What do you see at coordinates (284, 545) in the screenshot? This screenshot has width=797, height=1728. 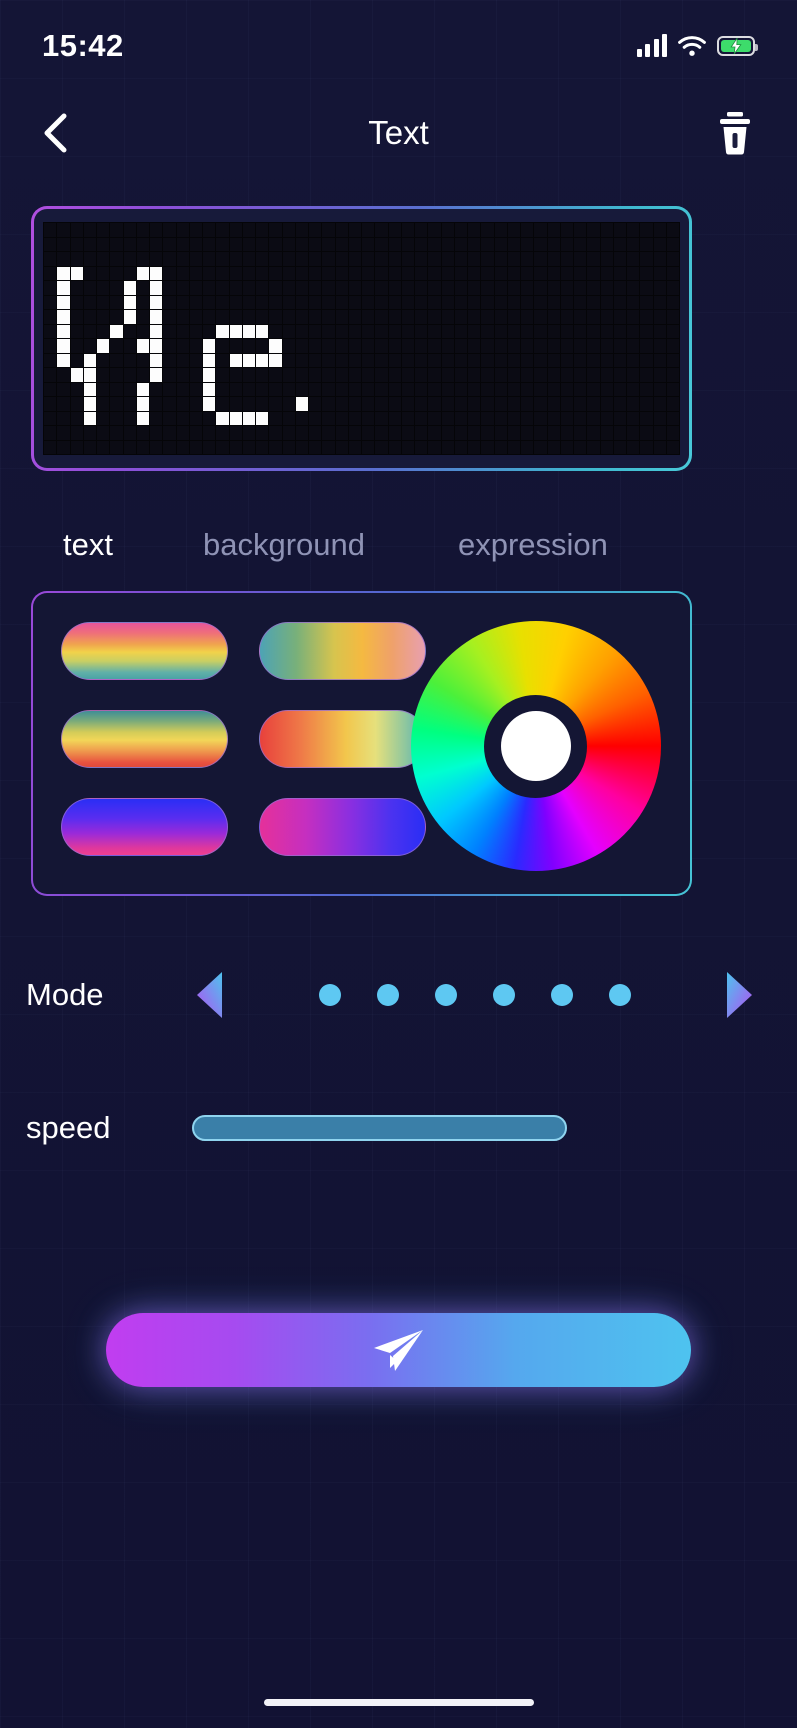 I see `tab-background: background` at bounding box center [284, 545].